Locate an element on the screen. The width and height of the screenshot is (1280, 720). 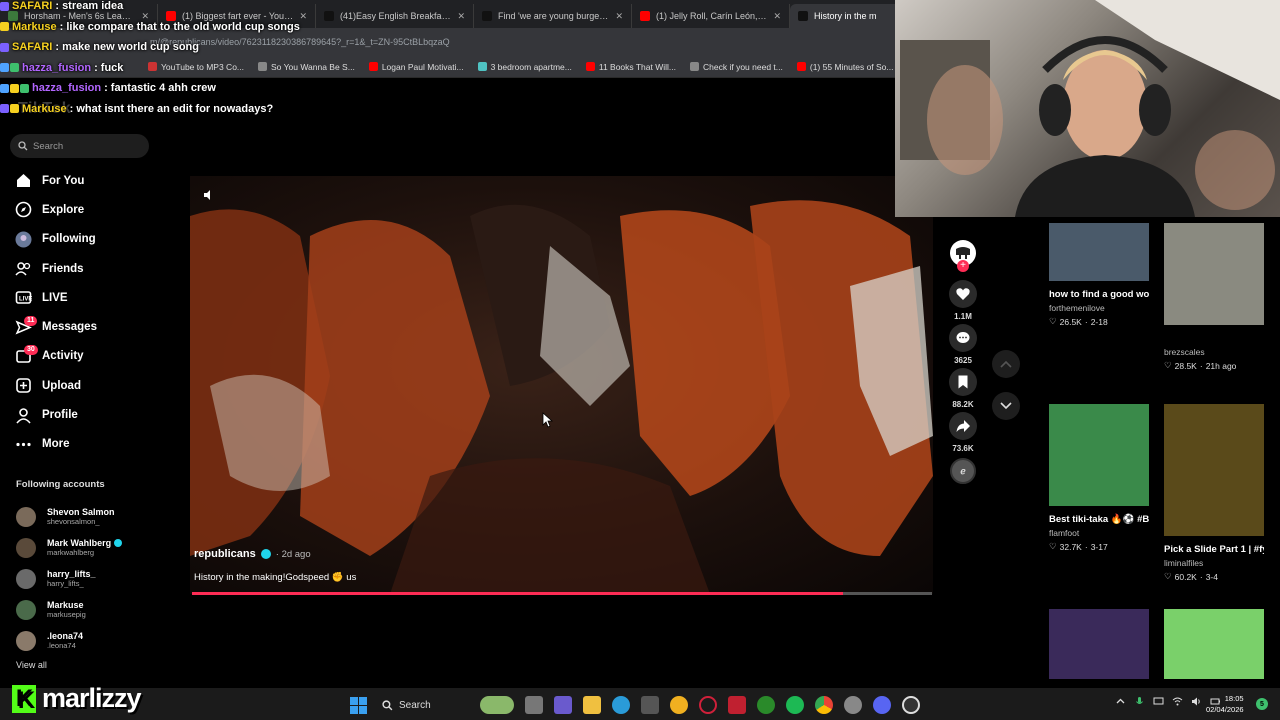
next-video-button is located at coordinates (1006, 406).